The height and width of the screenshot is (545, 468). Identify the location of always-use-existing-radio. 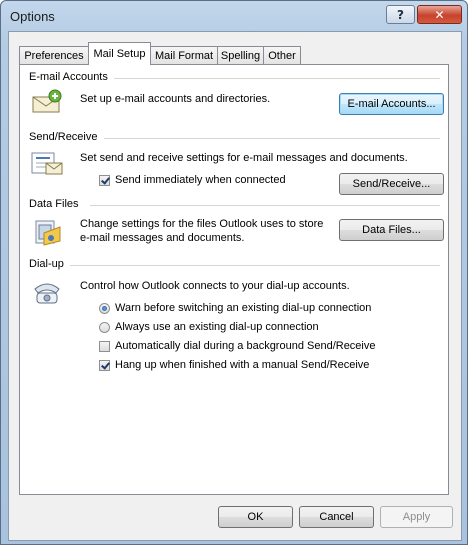
(104, 327).